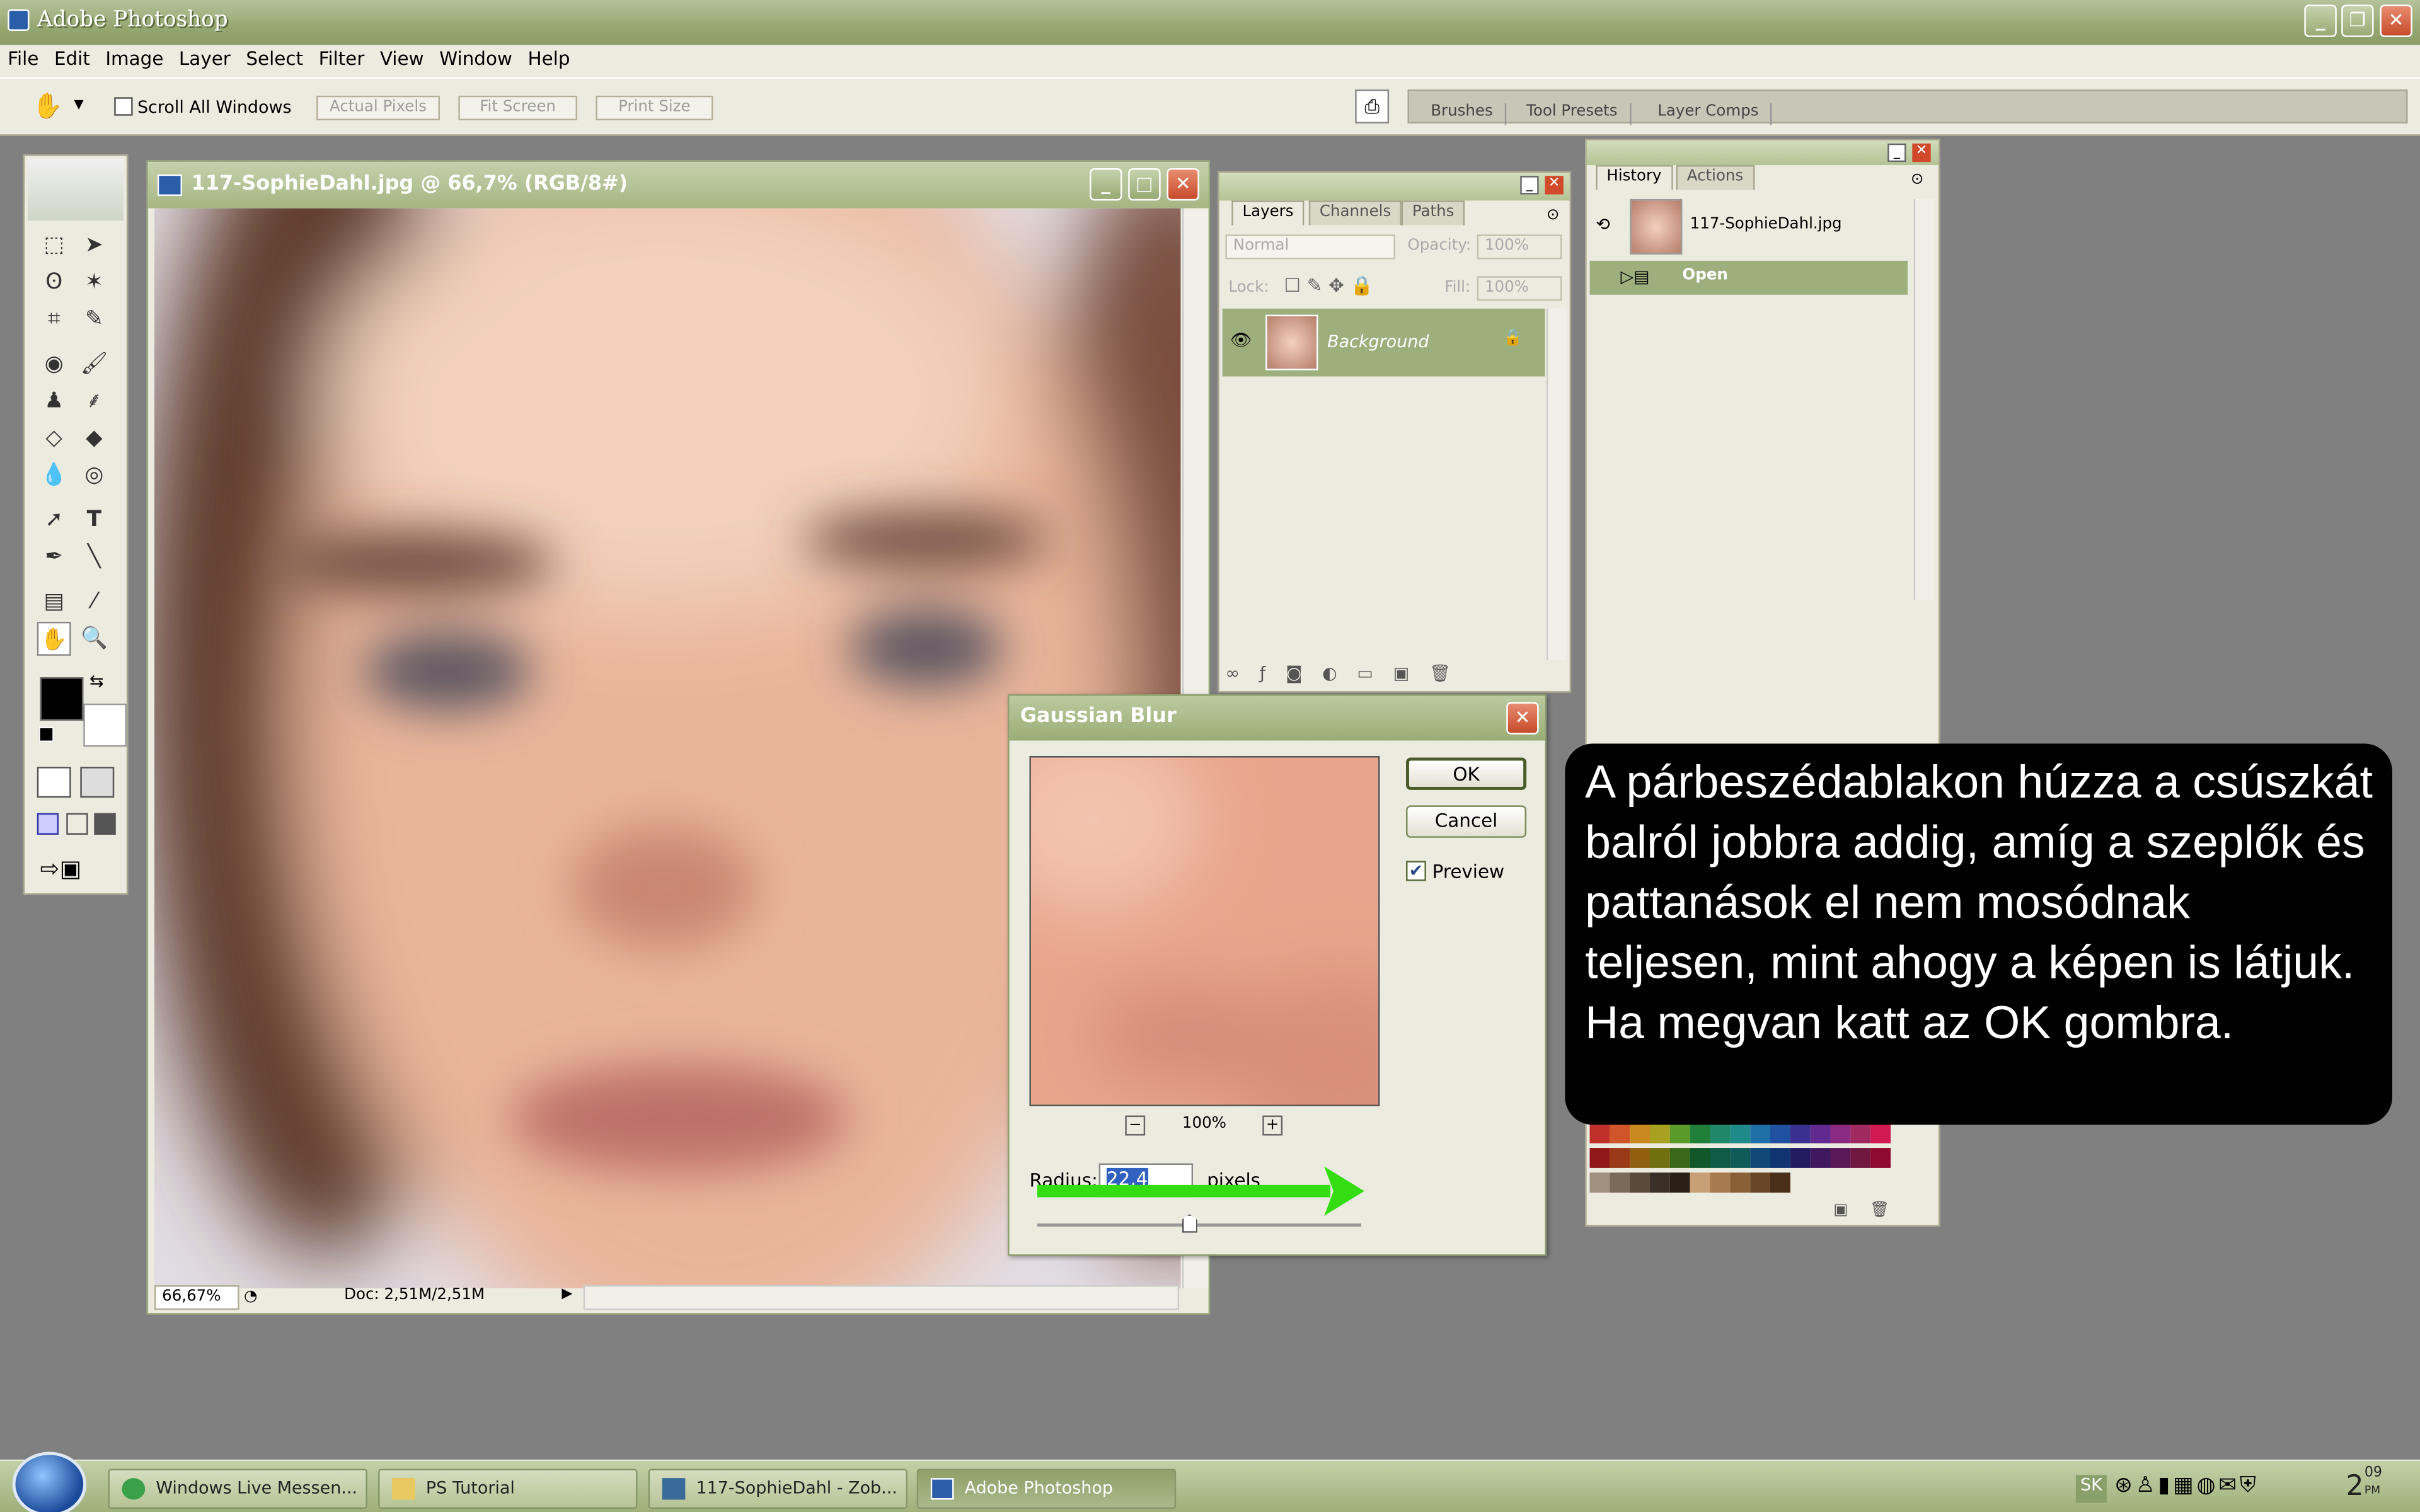 Image resolution: width=2420 pixels, height=1512 pixels. I want to click on preview-checkbox: ✔, so click(1416, 871).